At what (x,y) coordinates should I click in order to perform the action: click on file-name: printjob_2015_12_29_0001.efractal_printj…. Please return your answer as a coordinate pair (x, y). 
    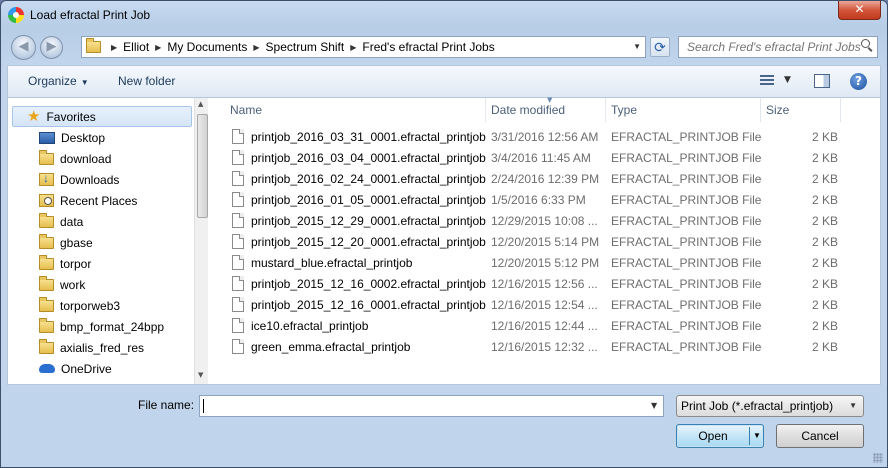
    Looking at the image, I should click on (368, 221).